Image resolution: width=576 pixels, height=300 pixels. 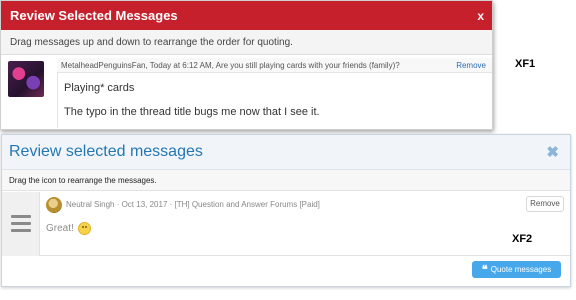 What do you see at coordinates (525, 64) in the screenshot?
I see `xf1-label: XF1` at bounding box center [525, 64].